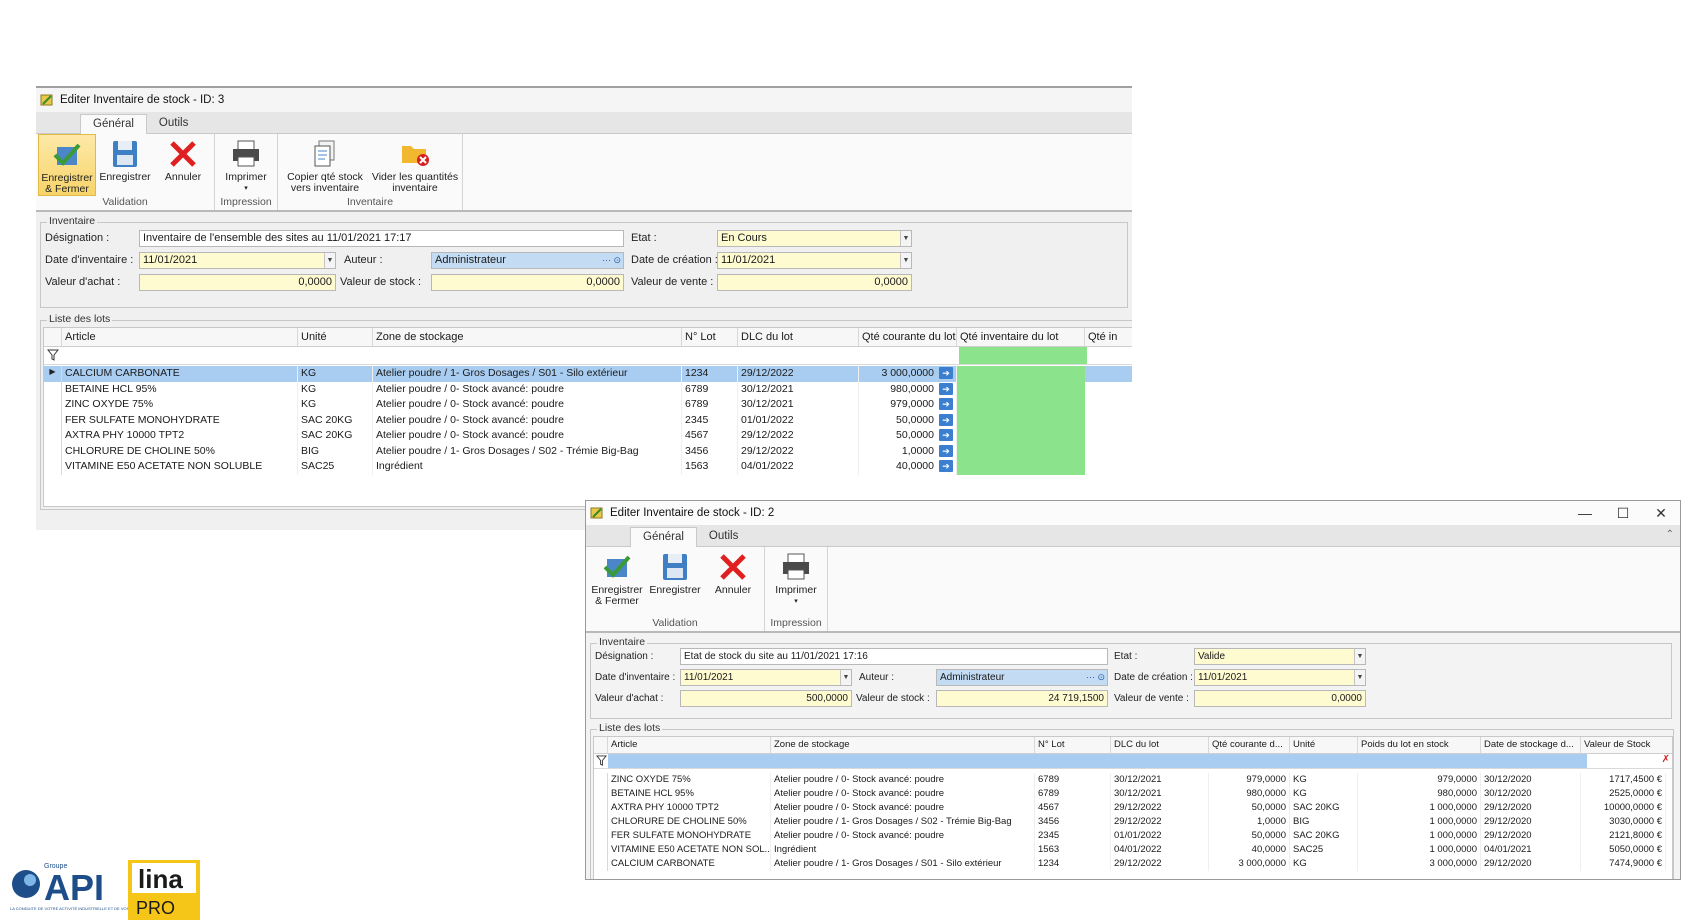  Describe the element at coordinates (1623, 745) in the screenshot. I see `header-valeur-stock: Valeur de Stock` at that location.